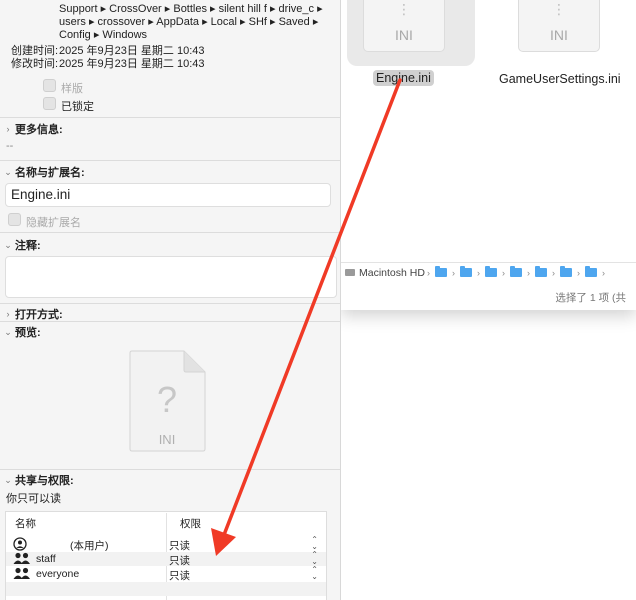  I want to click on path-bar: Macintosh HD › › › › › › › ›, so click(488, 272).